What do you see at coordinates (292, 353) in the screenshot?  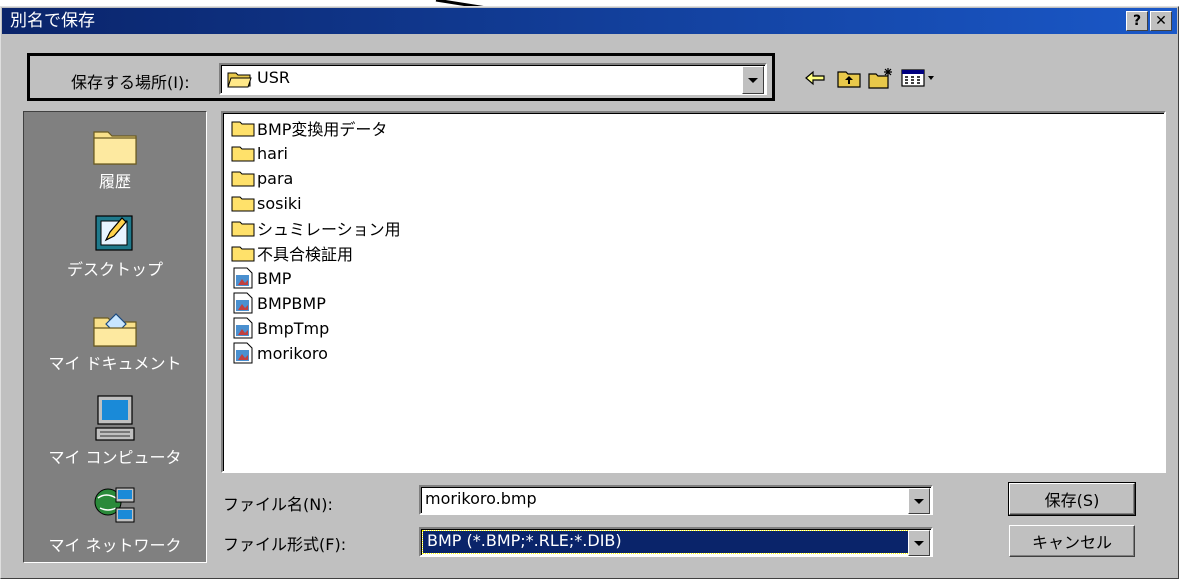 I see `file-name: morikoro` at bounding box center [292, 353].